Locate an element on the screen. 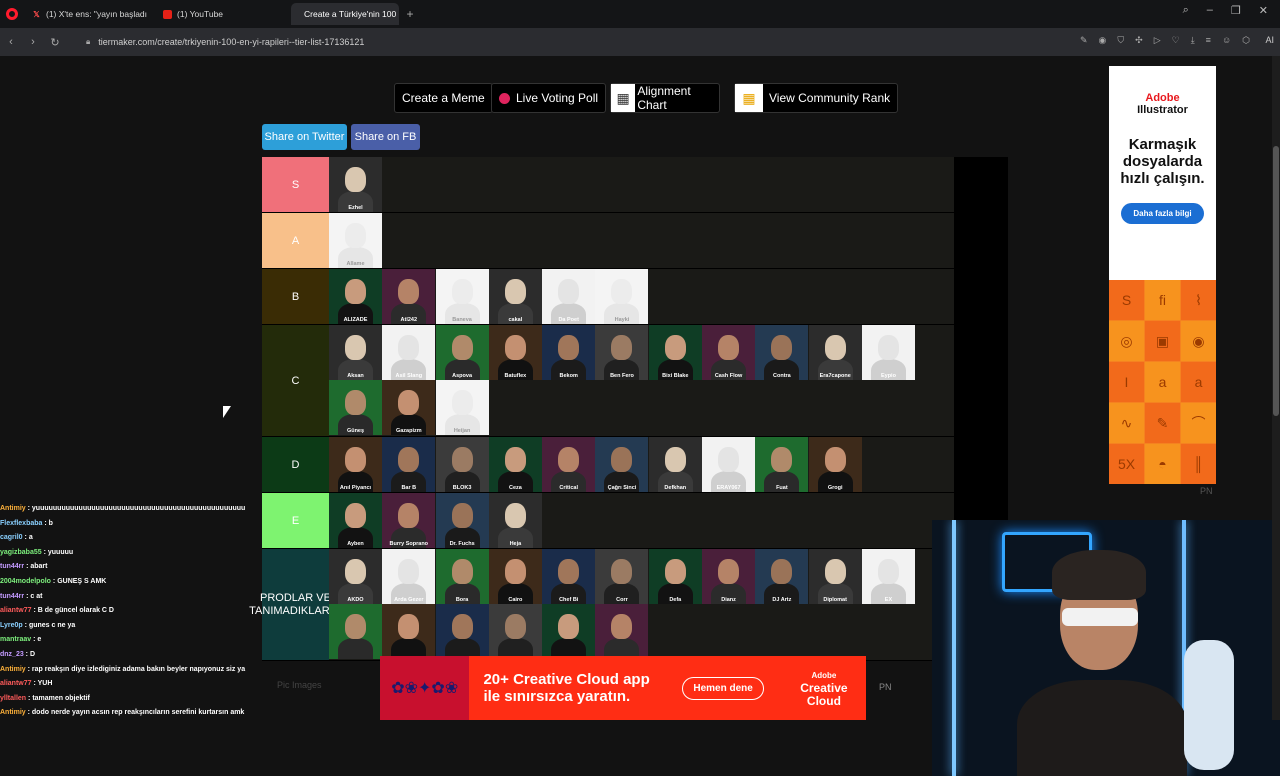  tier-item: Gazapizm is located at coordinates (409, 407).